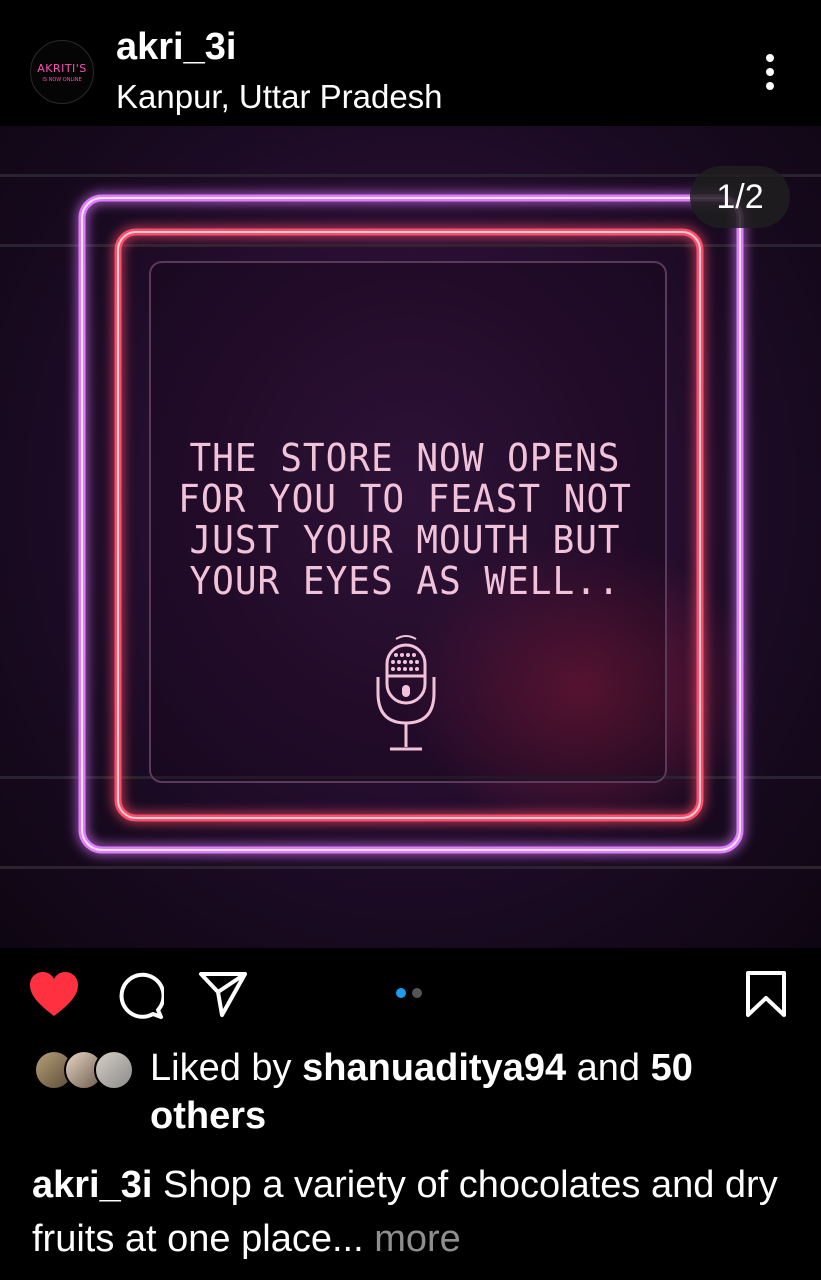 Image resolution: width=821 pixels, height=1280 pixels. Describe the element at coordinates (405, 458) in the screenshot. I see `tagline-line: THE STORE NOW OPENS` at that location.